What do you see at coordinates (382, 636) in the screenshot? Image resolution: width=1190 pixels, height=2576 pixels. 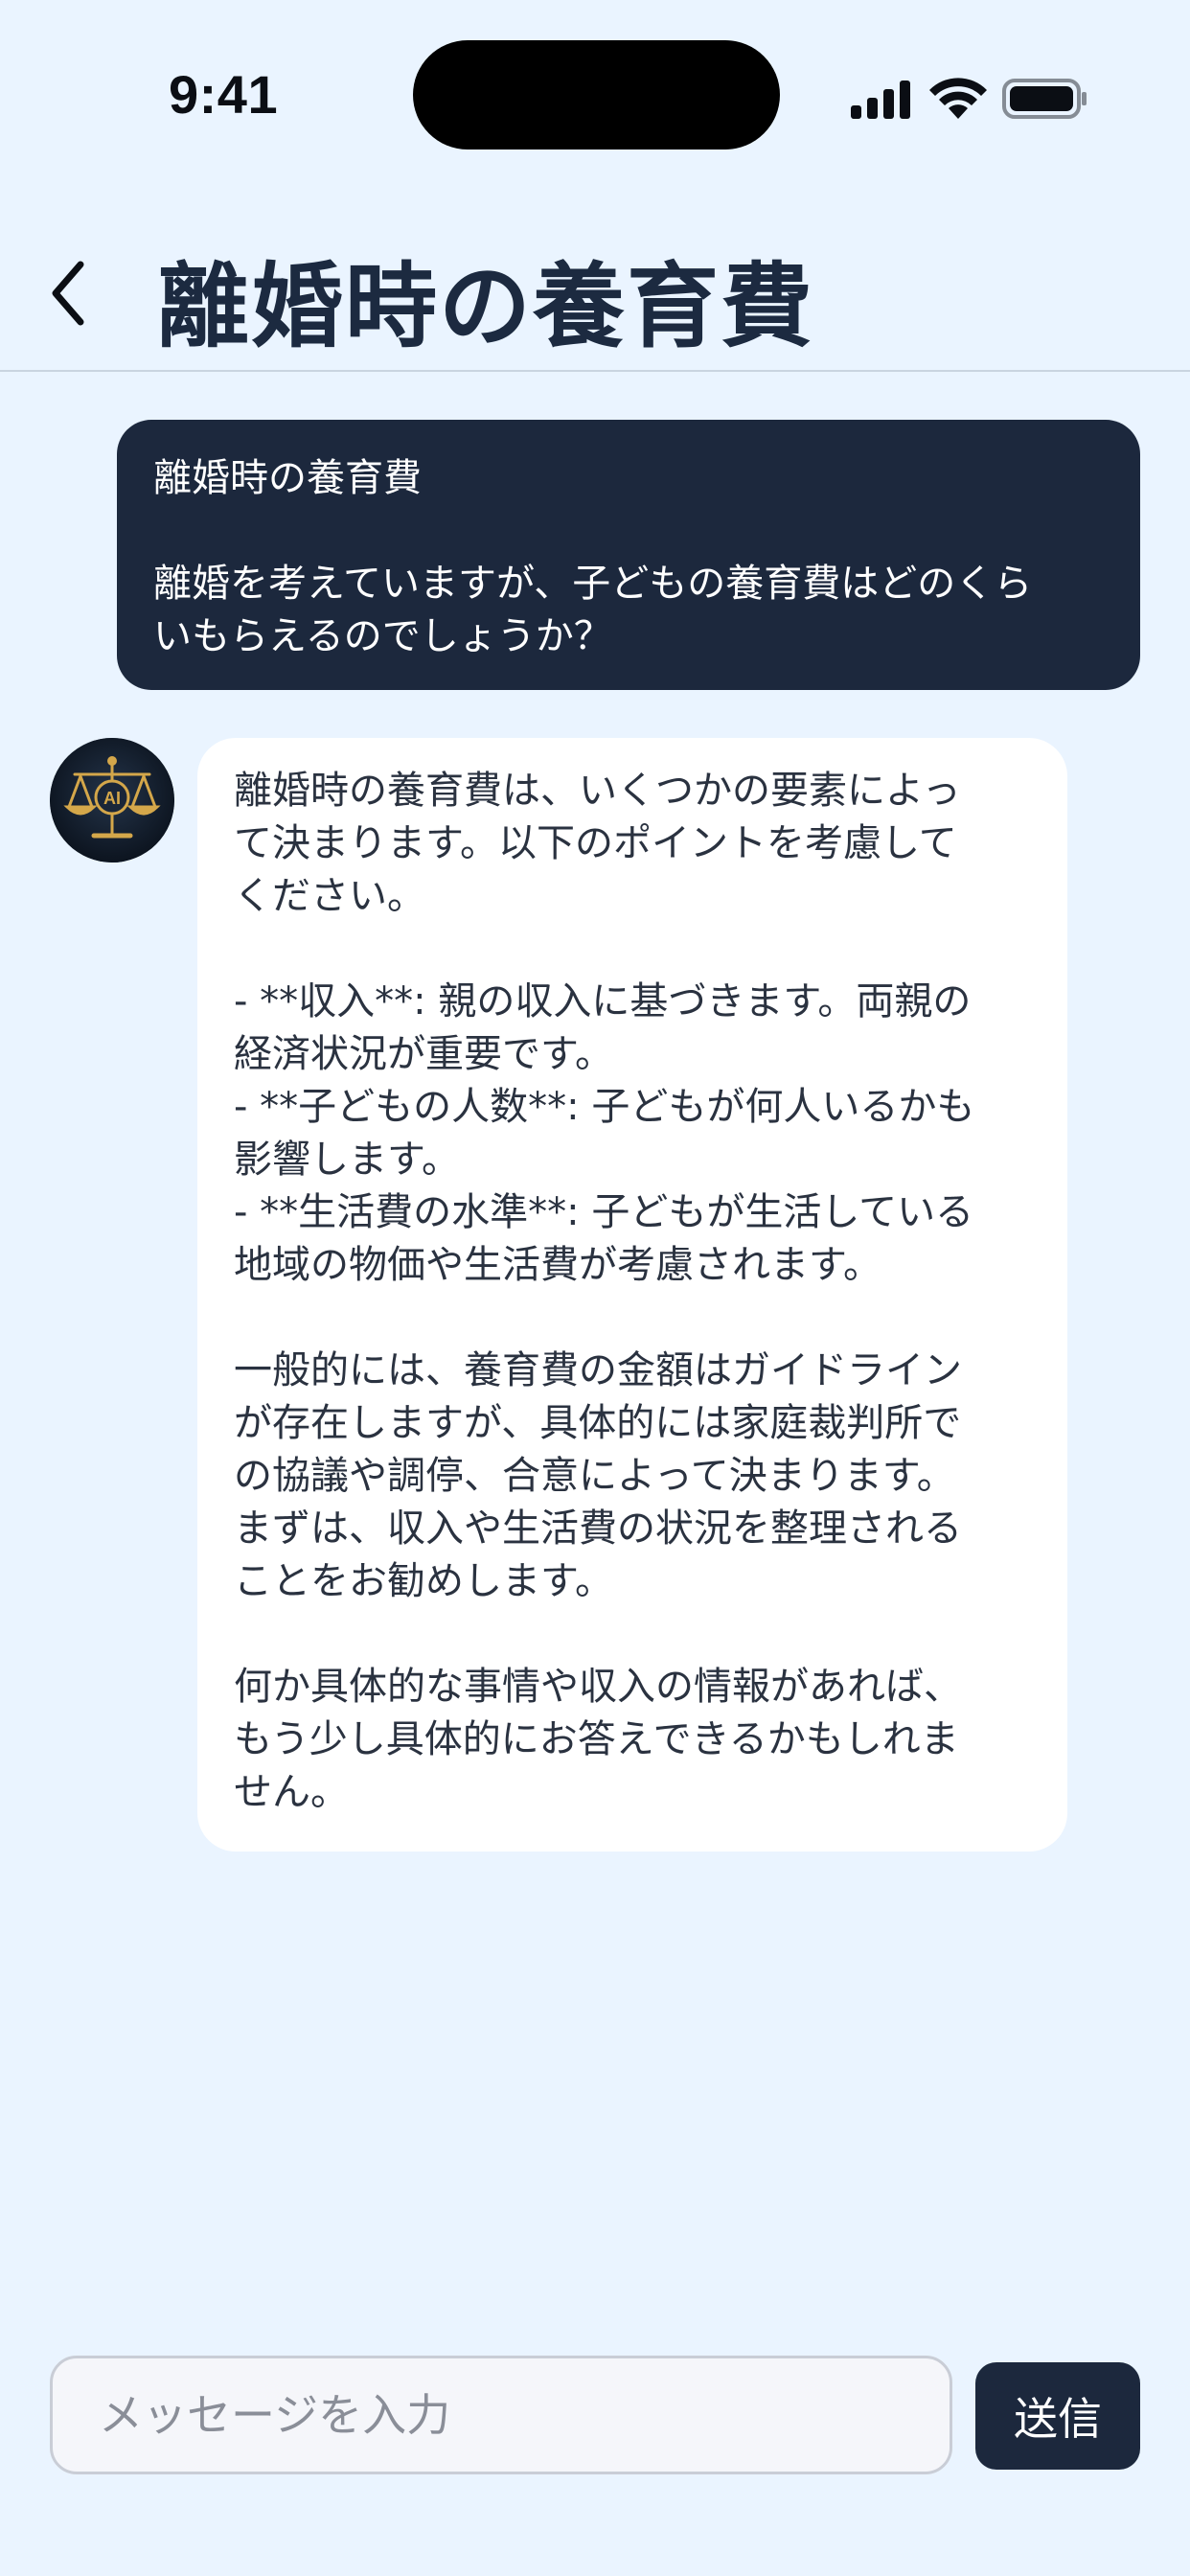 I see `user-message-line: いもらえるのでしょうか？` at bounding box center [382, 636].